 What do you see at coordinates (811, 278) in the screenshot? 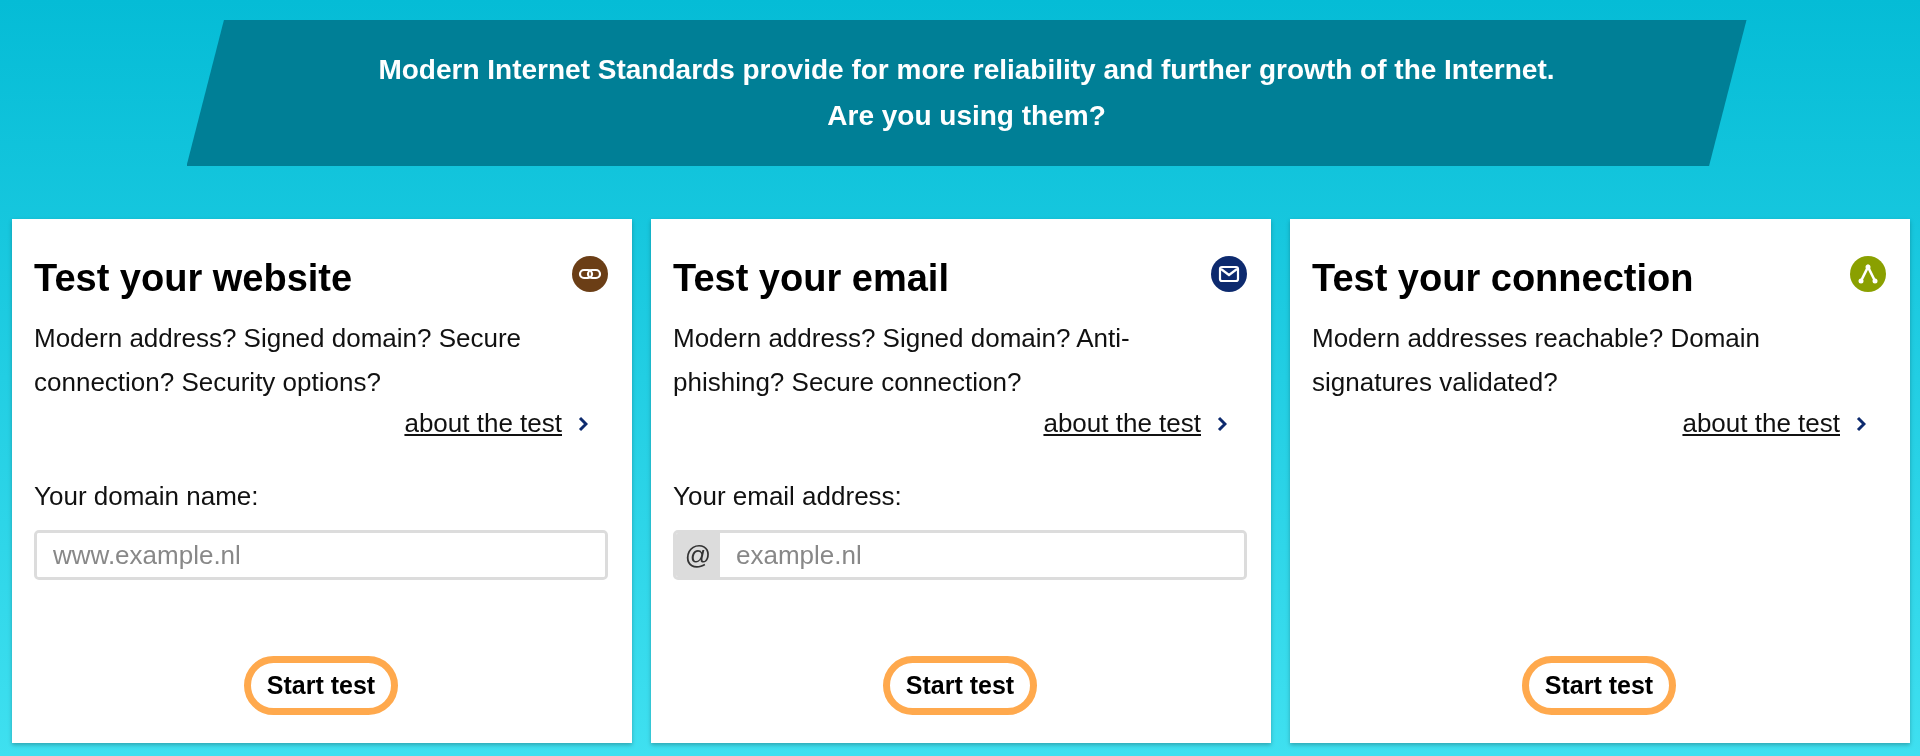
I see `card-title: Test your email` at bounding box center [811, 278].